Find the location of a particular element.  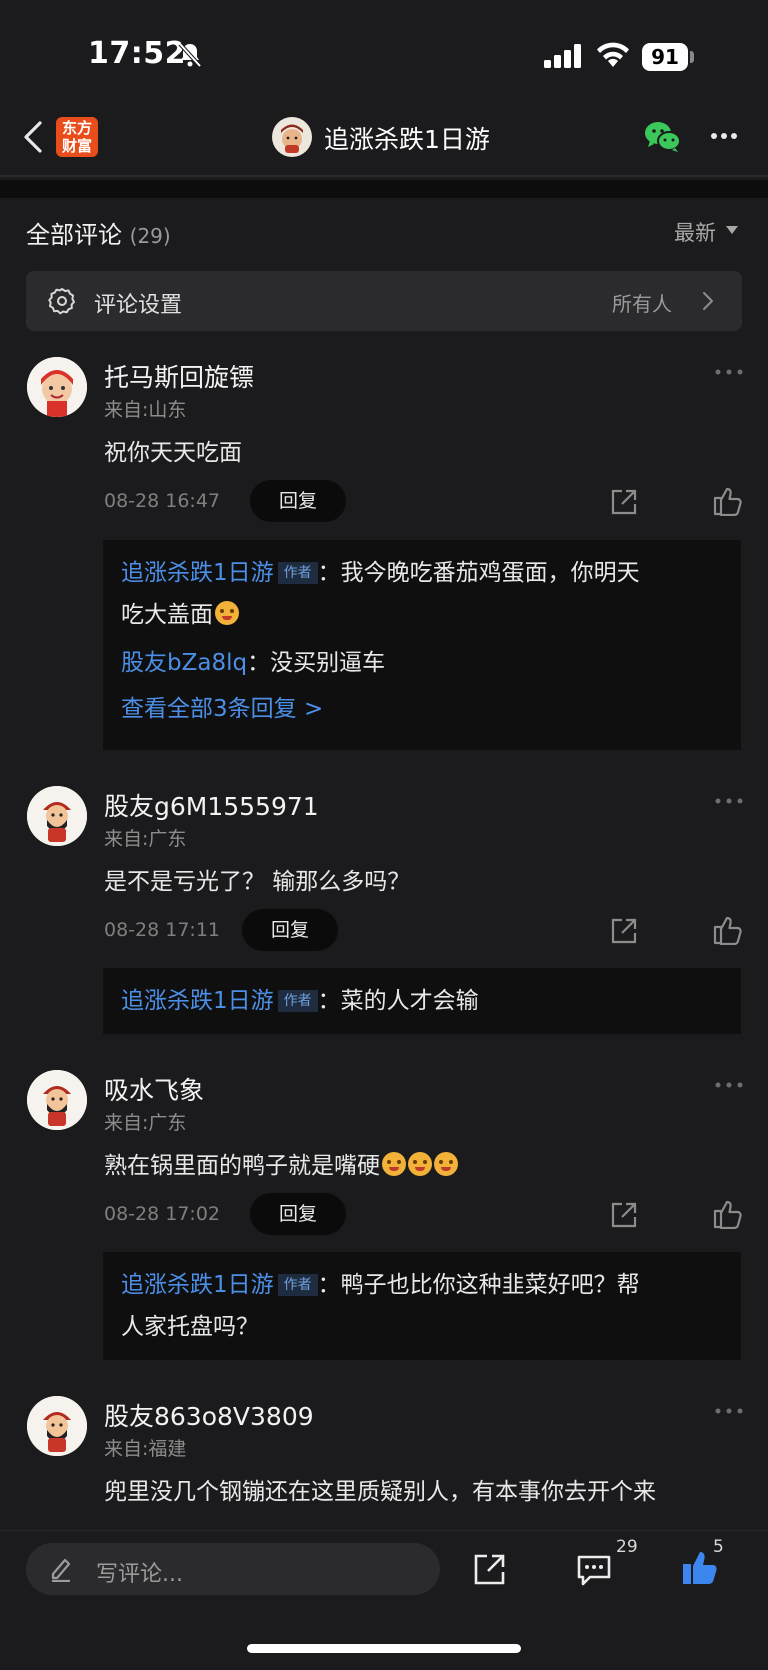

chevron-right-icon is located at coordinates (708, 301).